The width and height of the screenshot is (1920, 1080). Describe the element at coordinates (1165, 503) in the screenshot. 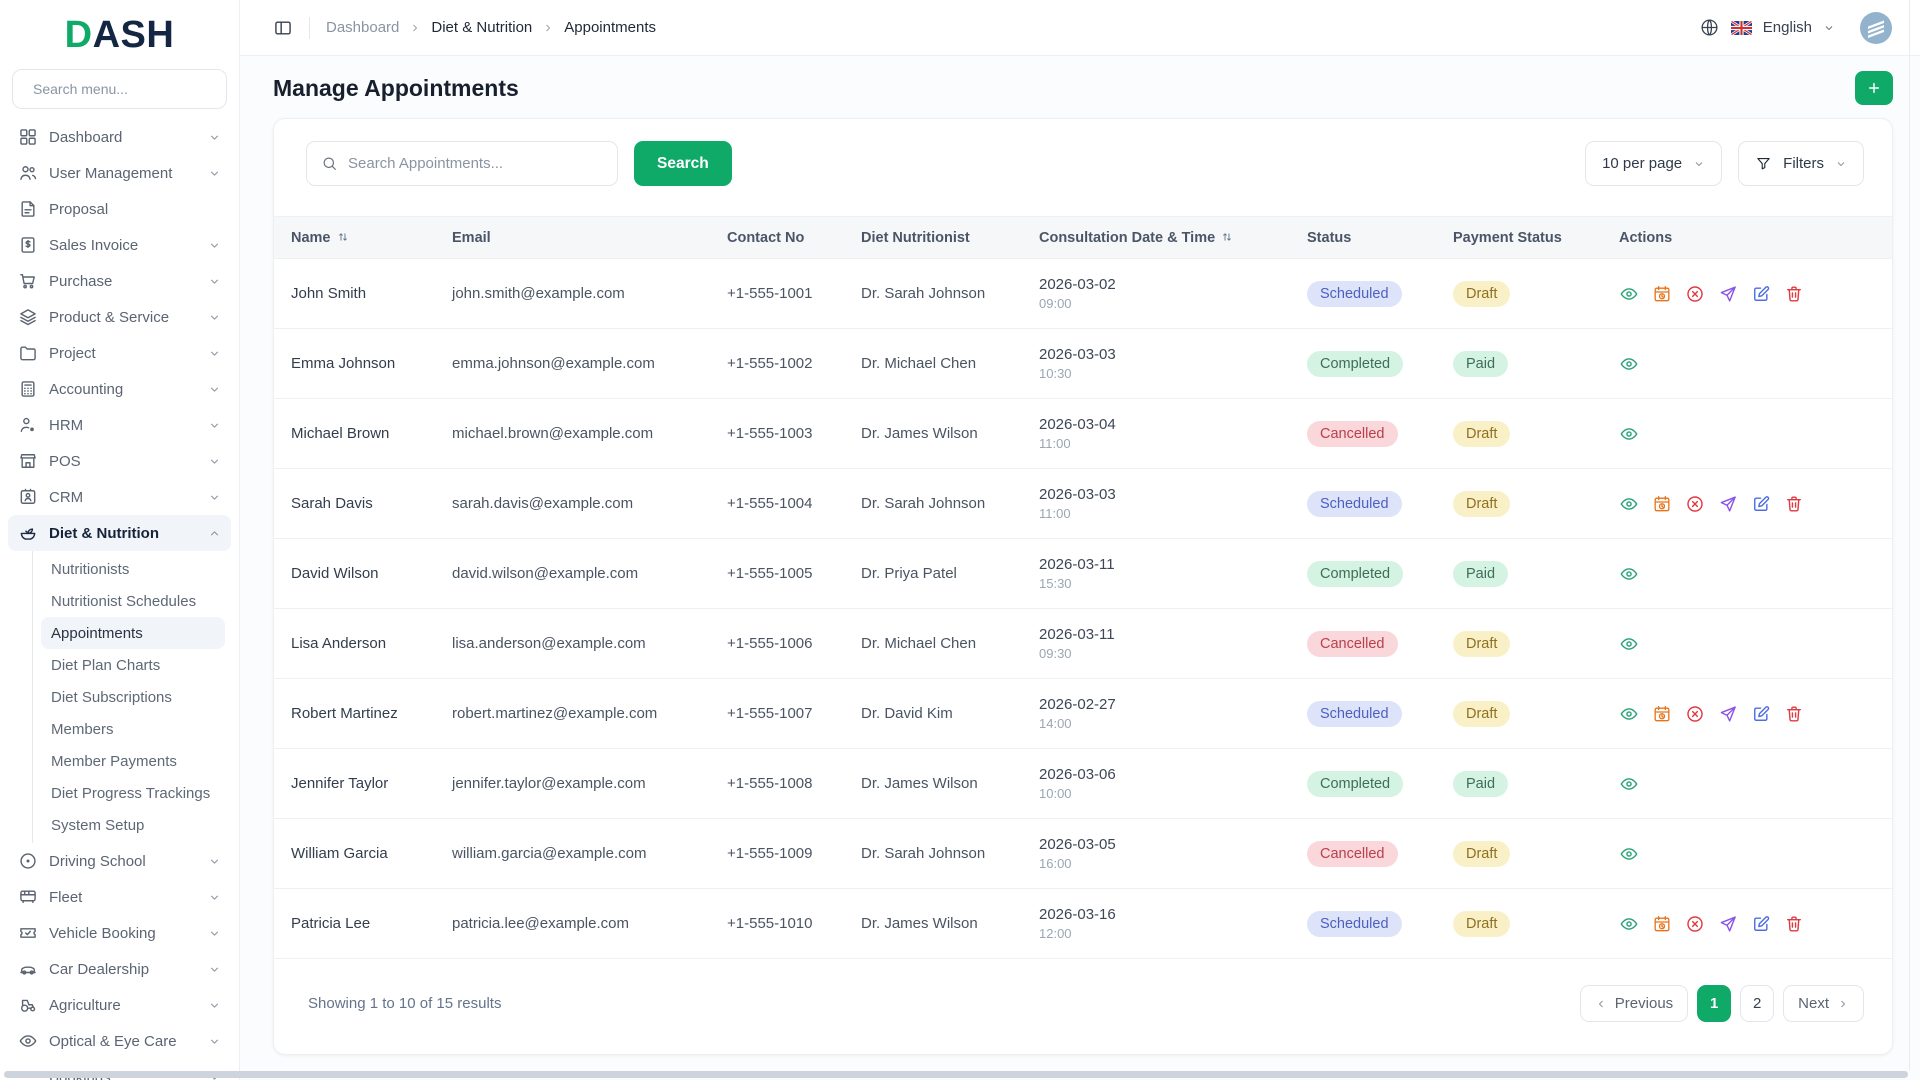

I see `cell-consultation-datetime: 2026-03-03 11:00` at that location.